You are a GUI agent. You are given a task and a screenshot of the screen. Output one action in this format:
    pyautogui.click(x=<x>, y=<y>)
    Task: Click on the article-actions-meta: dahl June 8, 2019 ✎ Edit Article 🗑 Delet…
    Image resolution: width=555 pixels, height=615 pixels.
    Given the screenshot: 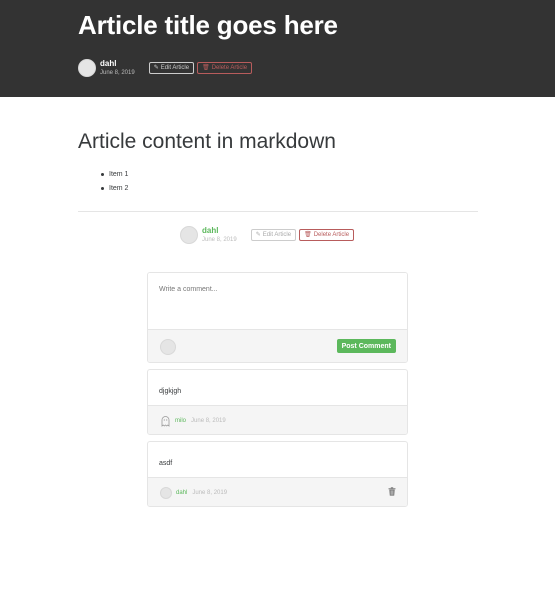 What is the action you would take?
    pyautogui.click(x=267, y=235)
    